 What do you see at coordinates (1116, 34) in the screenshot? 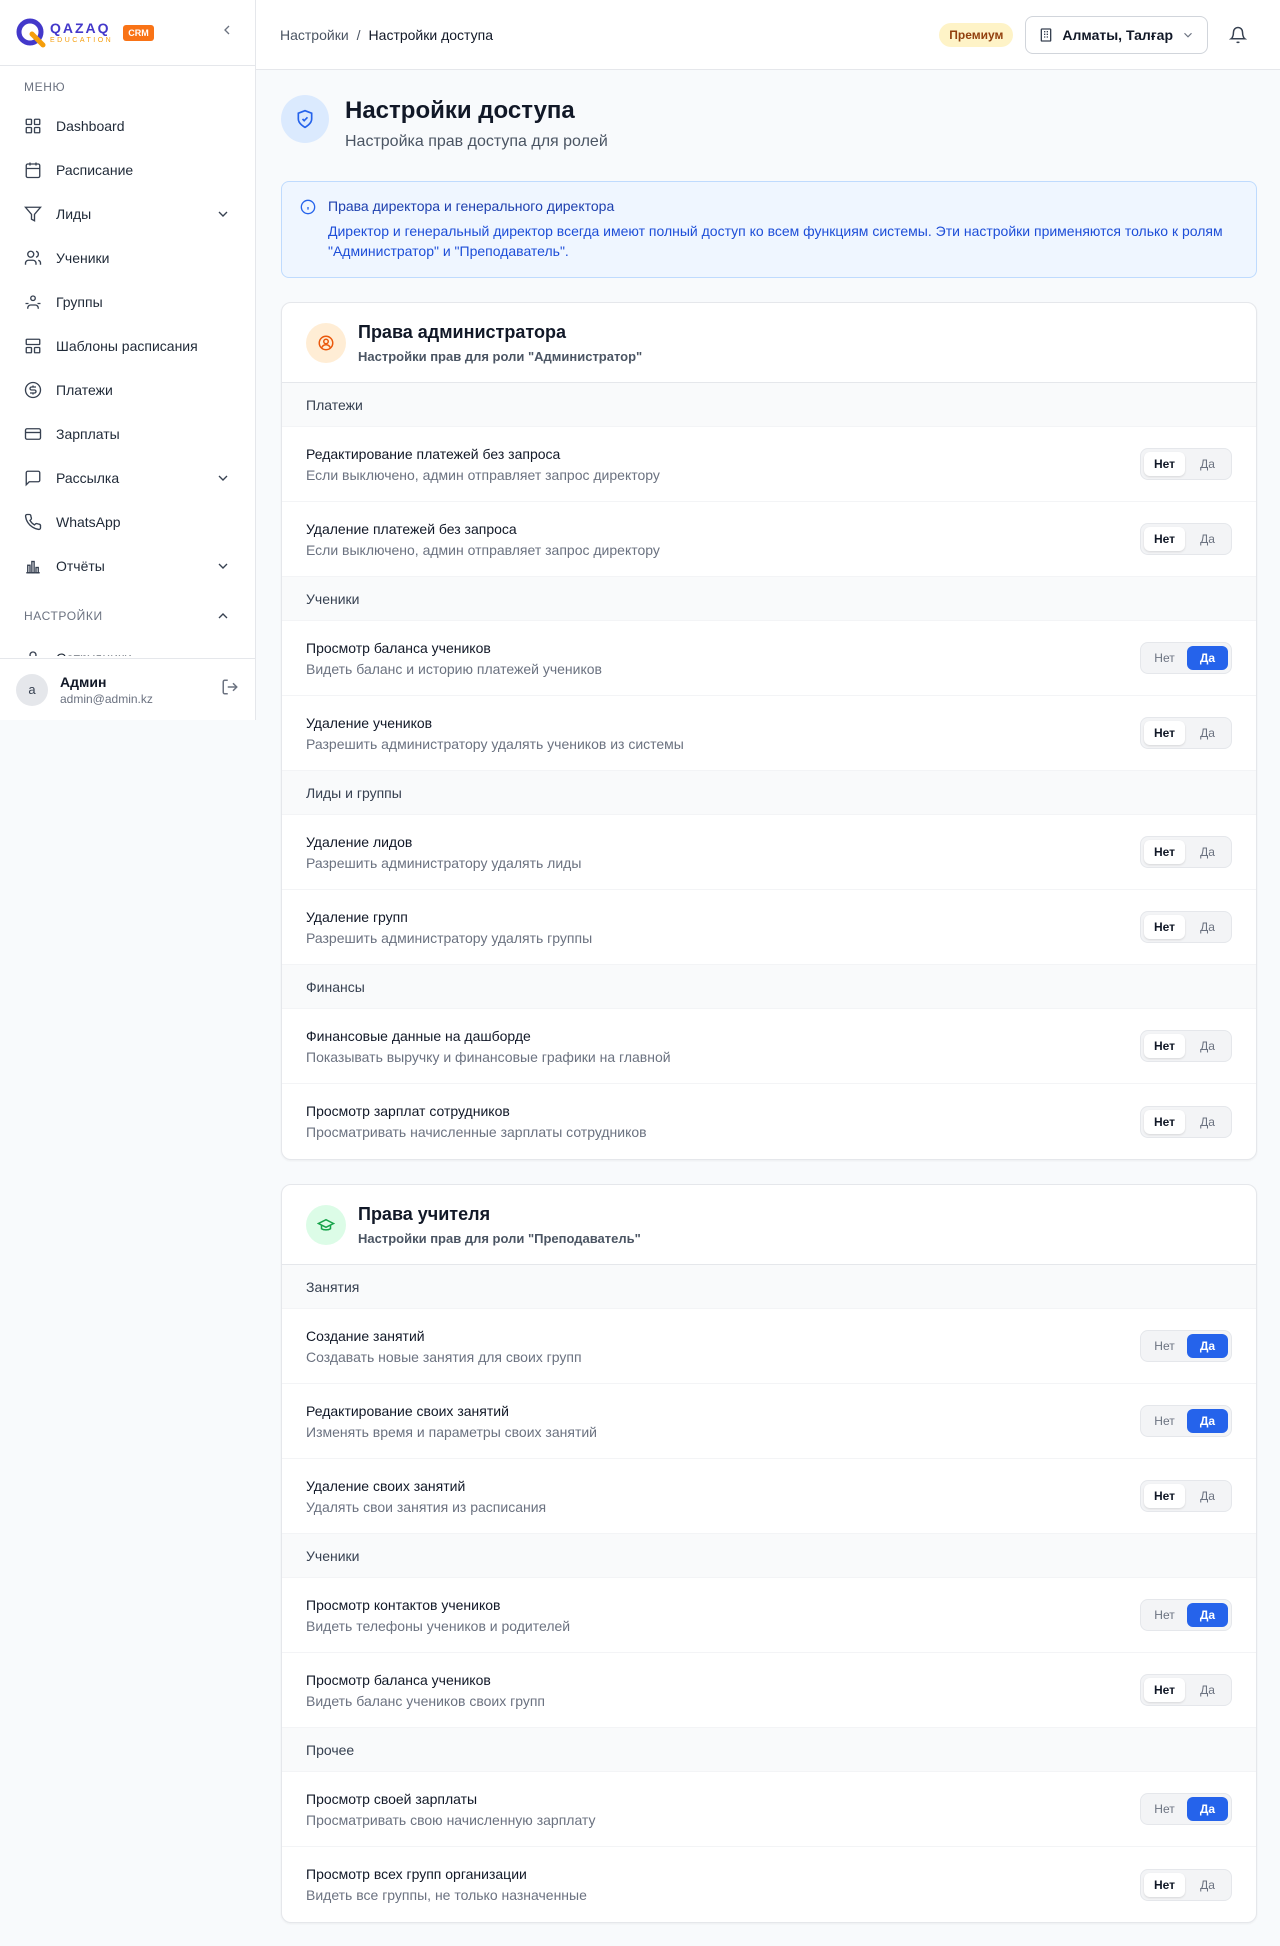
I see `branch-select: Алматы, Талғар` at bounding box center [1116, 34].